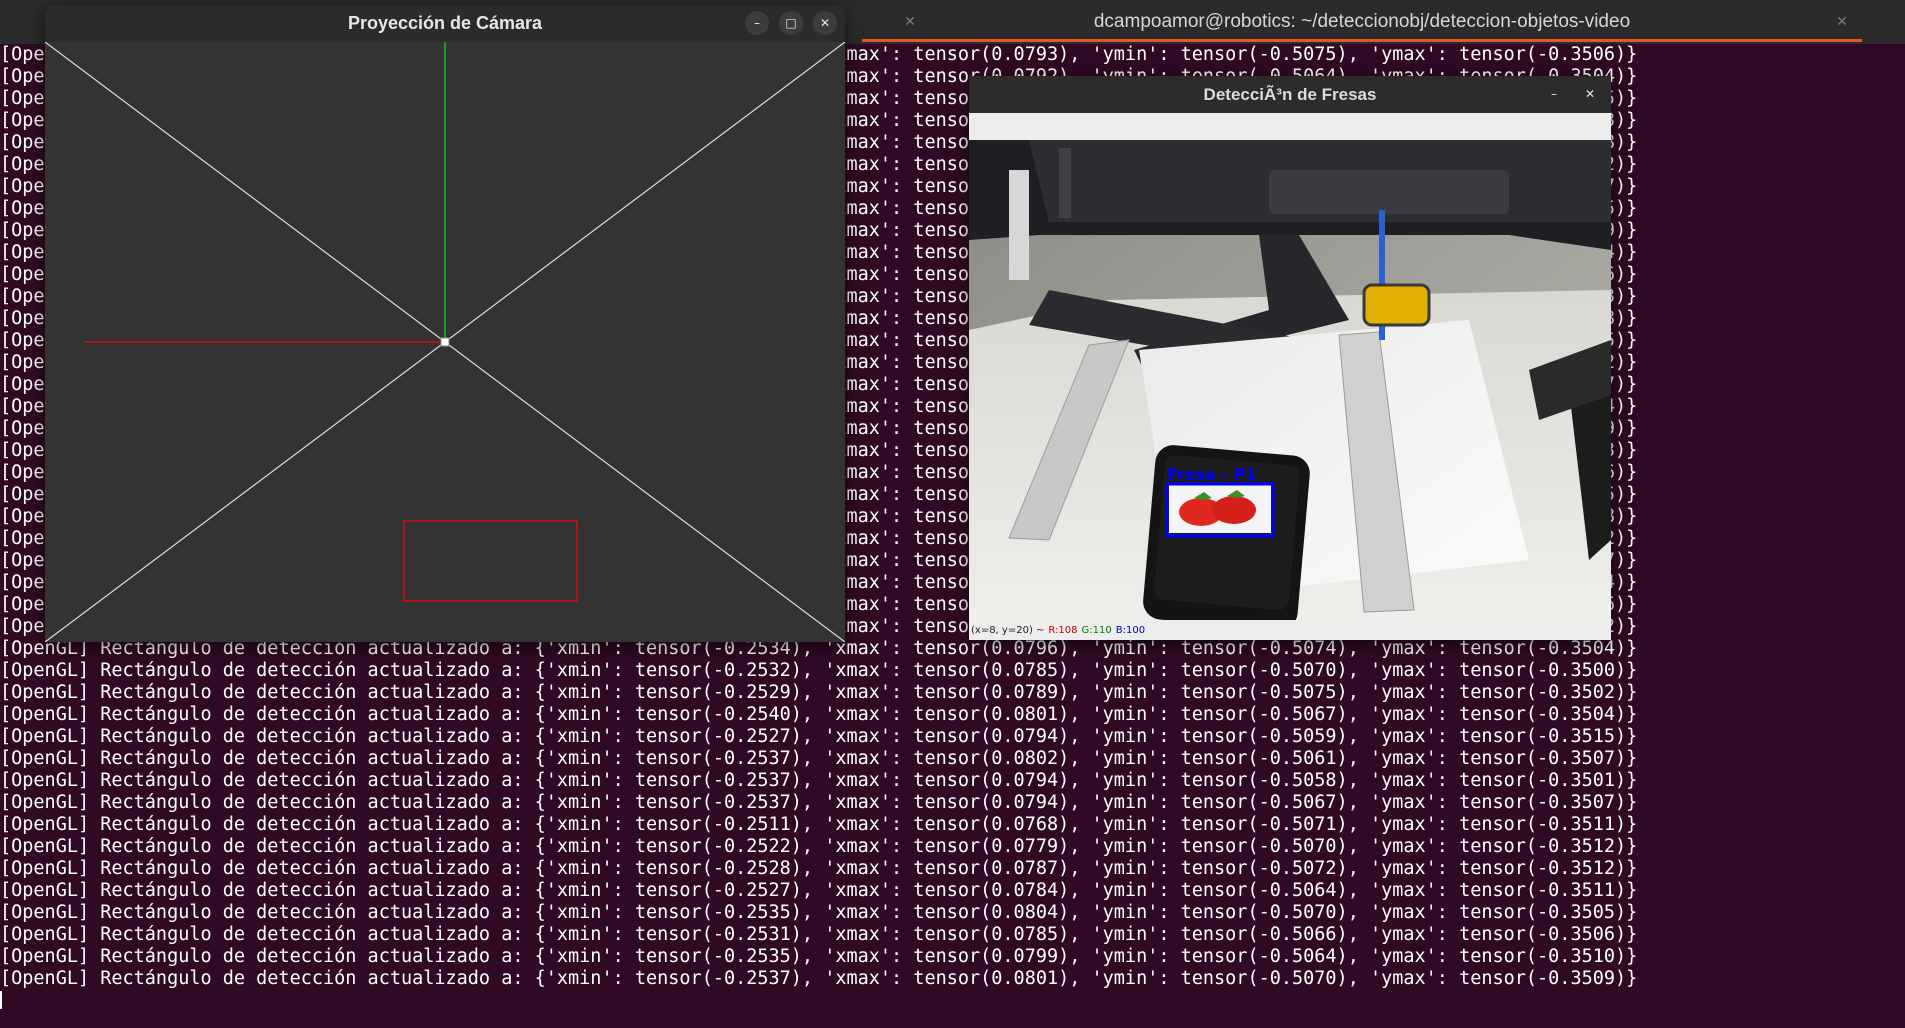  I want to click on tape-measure, so click(1396, 305).